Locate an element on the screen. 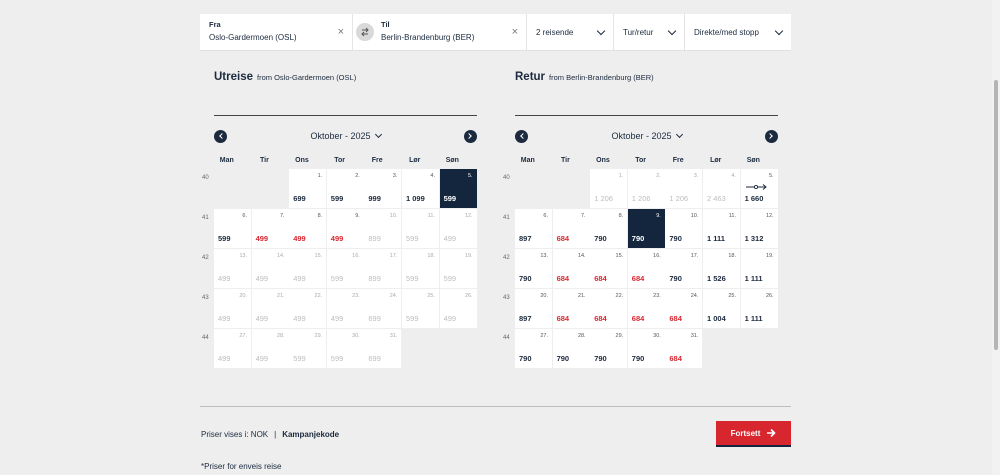 Image resolution: width=1000 pixels, height=475 pixels. return-day-cell: 18. 1 526 is located at coordinates (721, 268).